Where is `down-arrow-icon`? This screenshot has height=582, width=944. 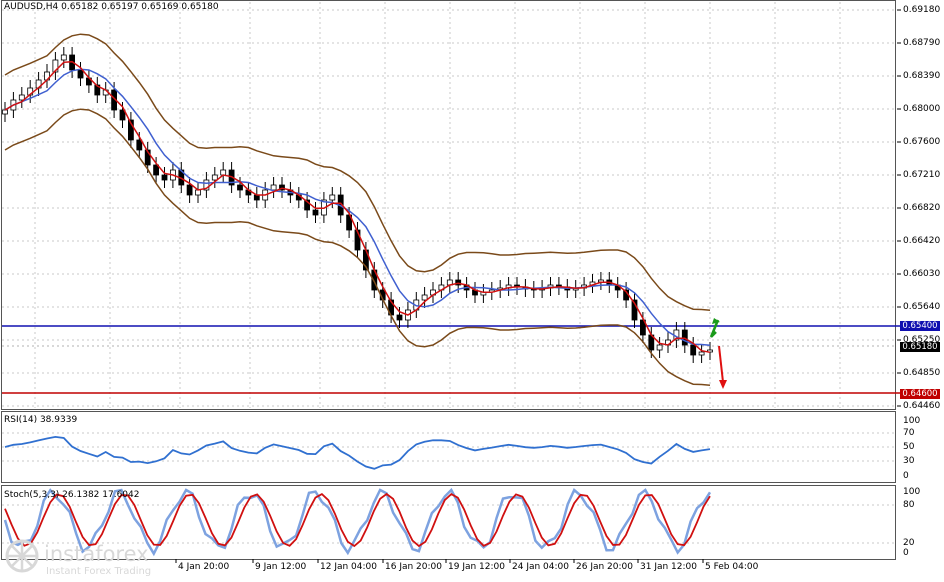 down-arrow-icon is located at coordinates (721, 364).